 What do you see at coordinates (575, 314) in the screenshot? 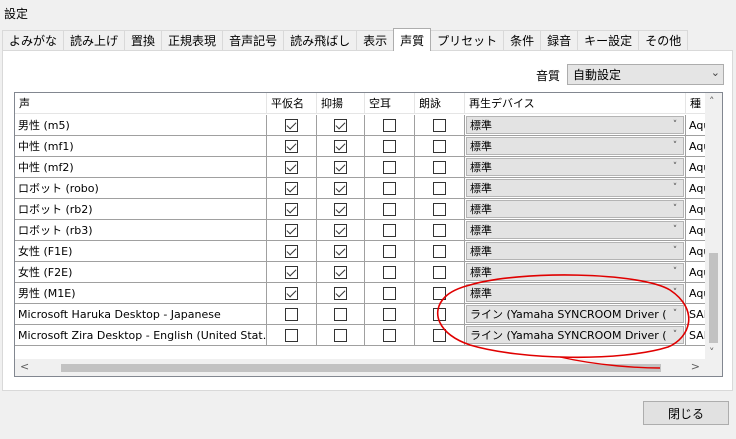
I see `device-dropdown: ライン (Yamaha SYNCROOM Driver (WI ˅` at bounding box center [575, 314].